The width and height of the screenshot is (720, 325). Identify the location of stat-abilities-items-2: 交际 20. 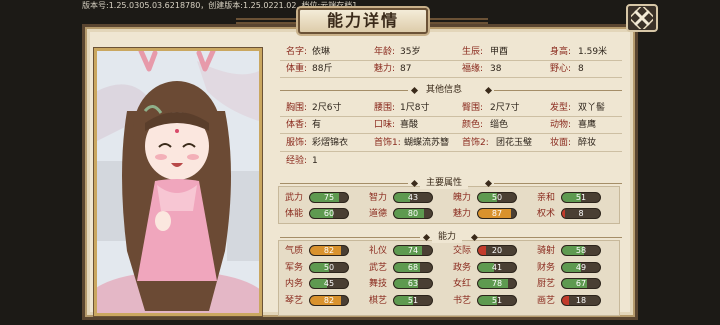
(494, 251).